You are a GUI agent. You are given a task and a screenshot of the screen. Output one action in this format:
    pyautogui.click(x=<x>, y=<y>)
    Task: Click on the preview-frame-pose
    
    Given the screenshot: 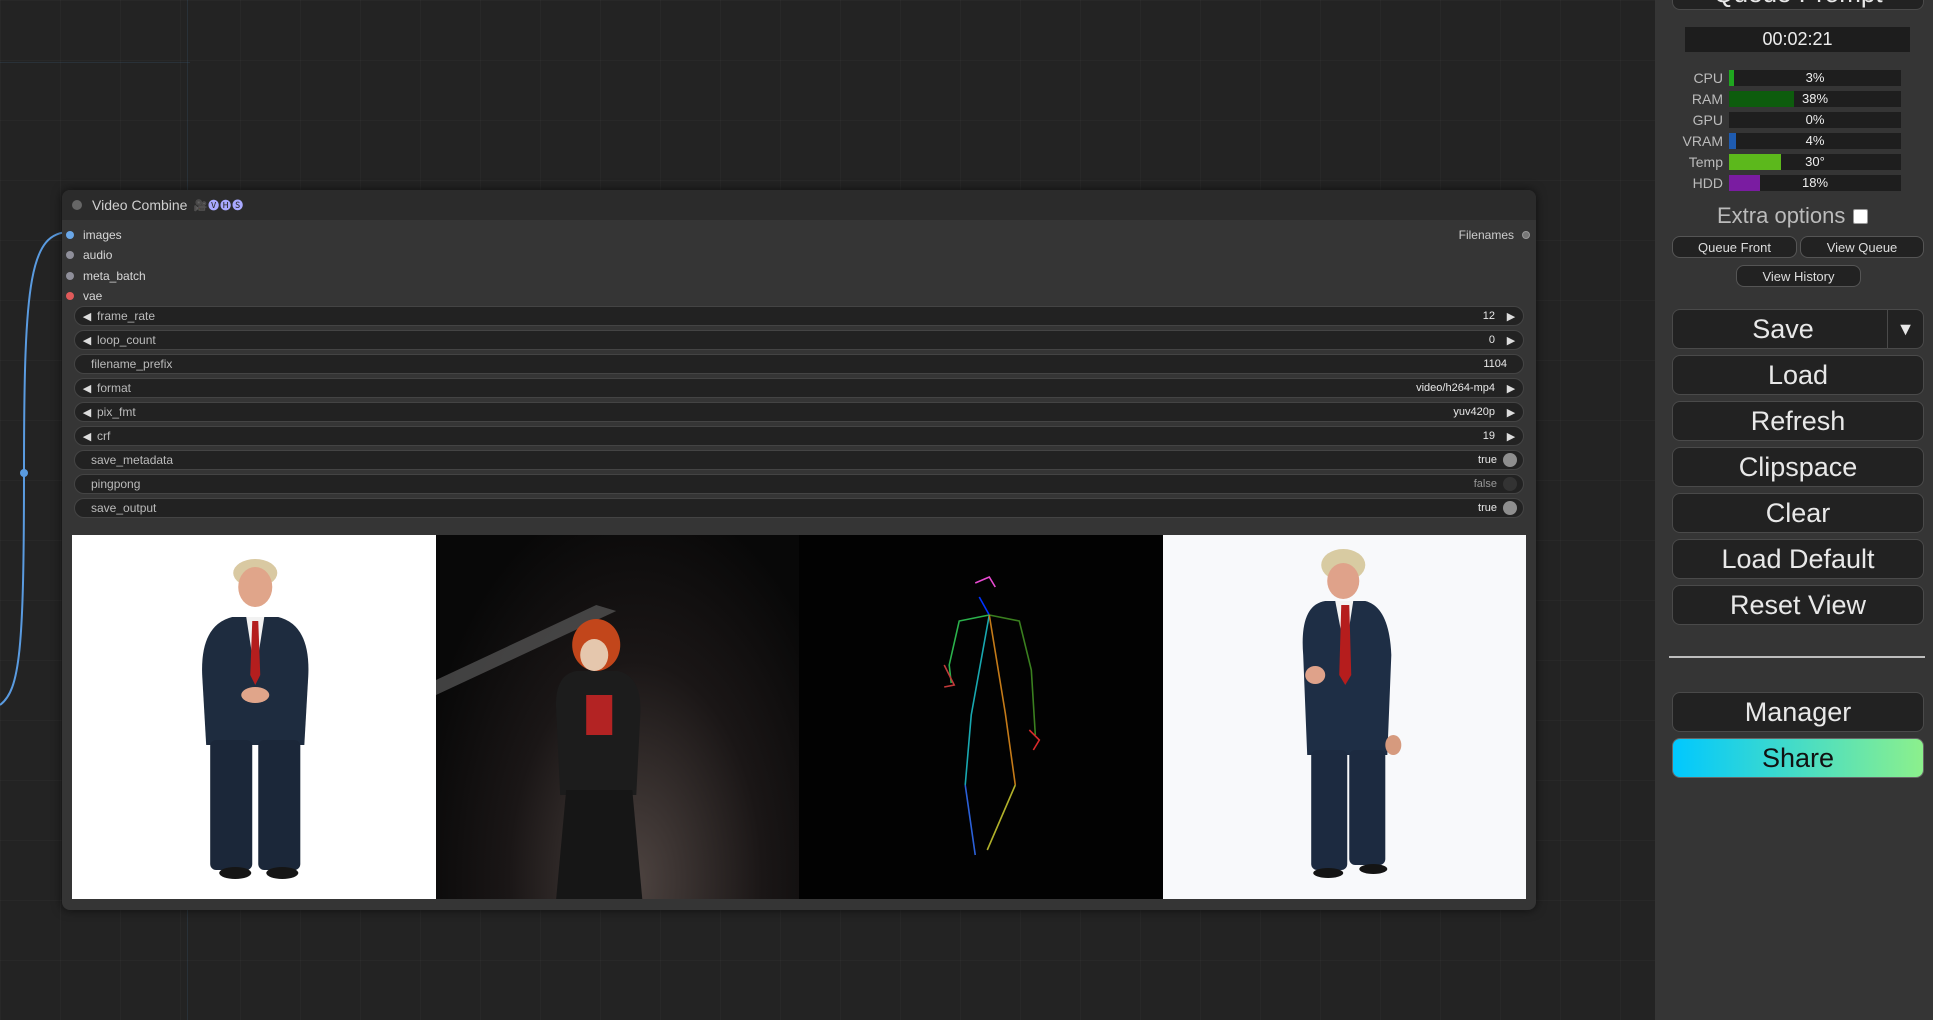 What is the action you would take?
    pyautogui.click(x=981, y=717)
    